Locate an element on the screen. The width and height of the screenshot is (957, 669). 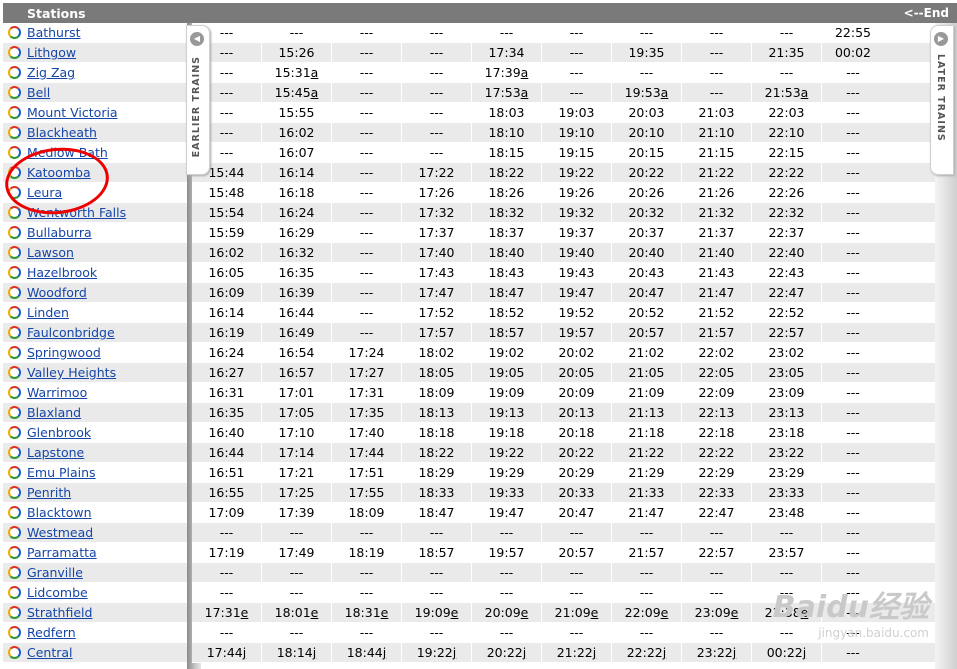
time-cell: 21:43 is located at coordinates (717, 272).